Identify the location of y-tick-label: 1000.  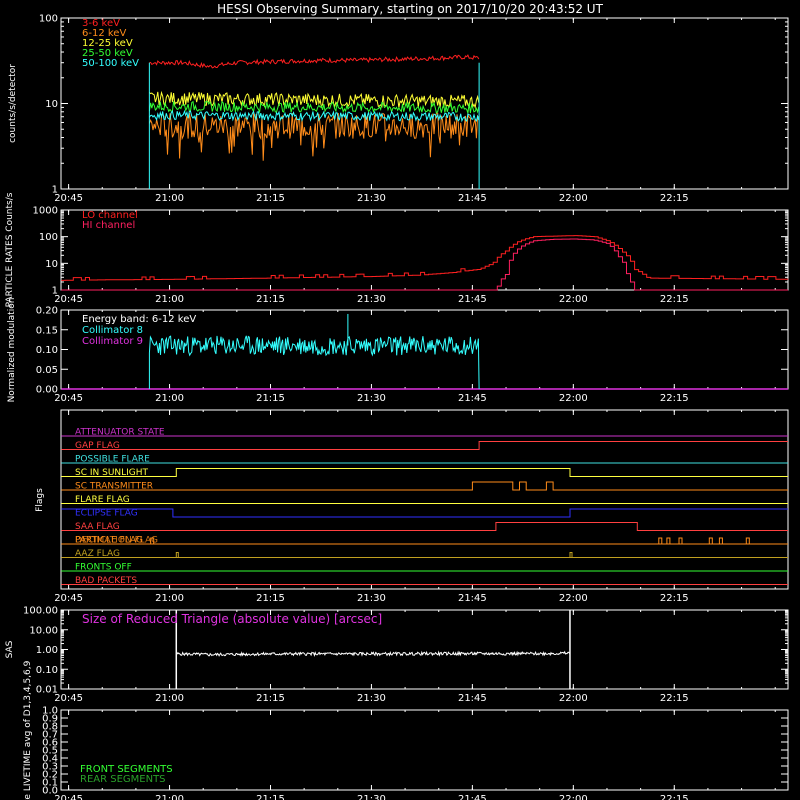
(45, 211).